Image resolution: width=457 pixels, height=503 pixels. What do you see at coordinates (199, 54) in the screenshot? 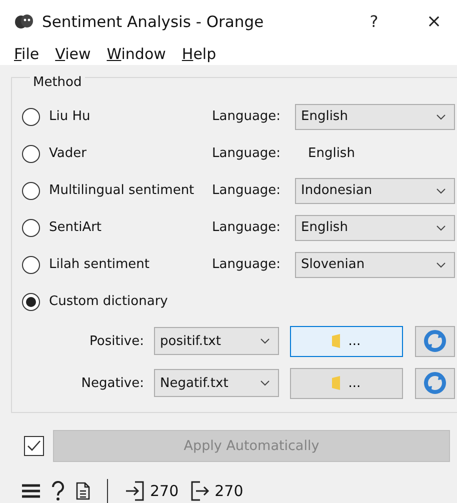
I see `menu-item: Help` at bounding box center [199, 54].